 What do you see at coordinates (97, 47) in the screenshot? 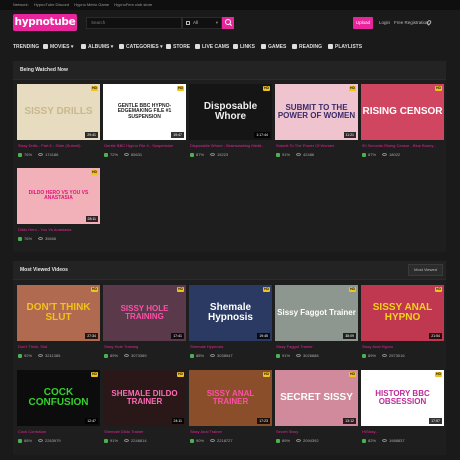
I see `nav-albums: ALBUMS ▾` at bounding box center [97, 47].